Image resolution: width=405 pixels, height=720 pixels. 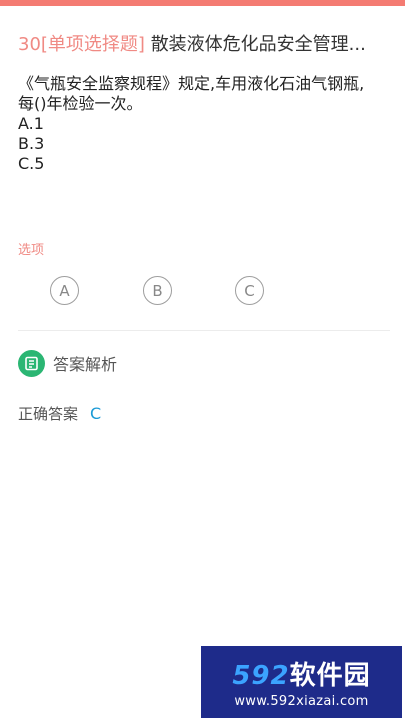 I want to click on correct-answer-value: C, so click(x=96, y=413).